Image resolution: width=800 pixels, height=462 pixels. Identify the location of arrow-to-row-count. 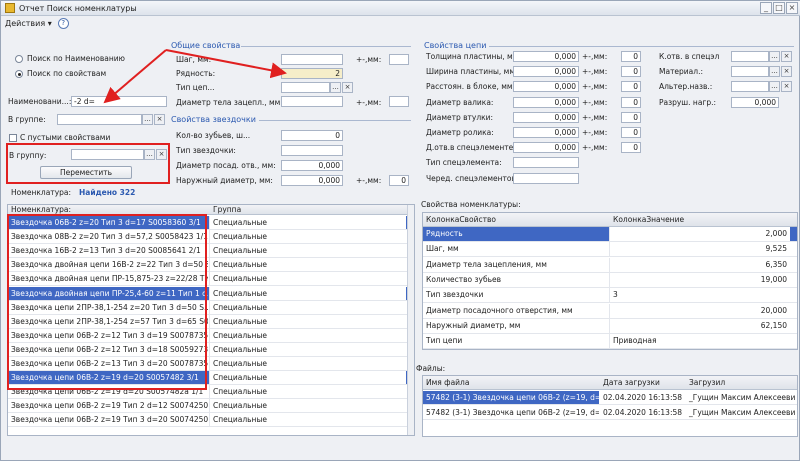
(226, 64).